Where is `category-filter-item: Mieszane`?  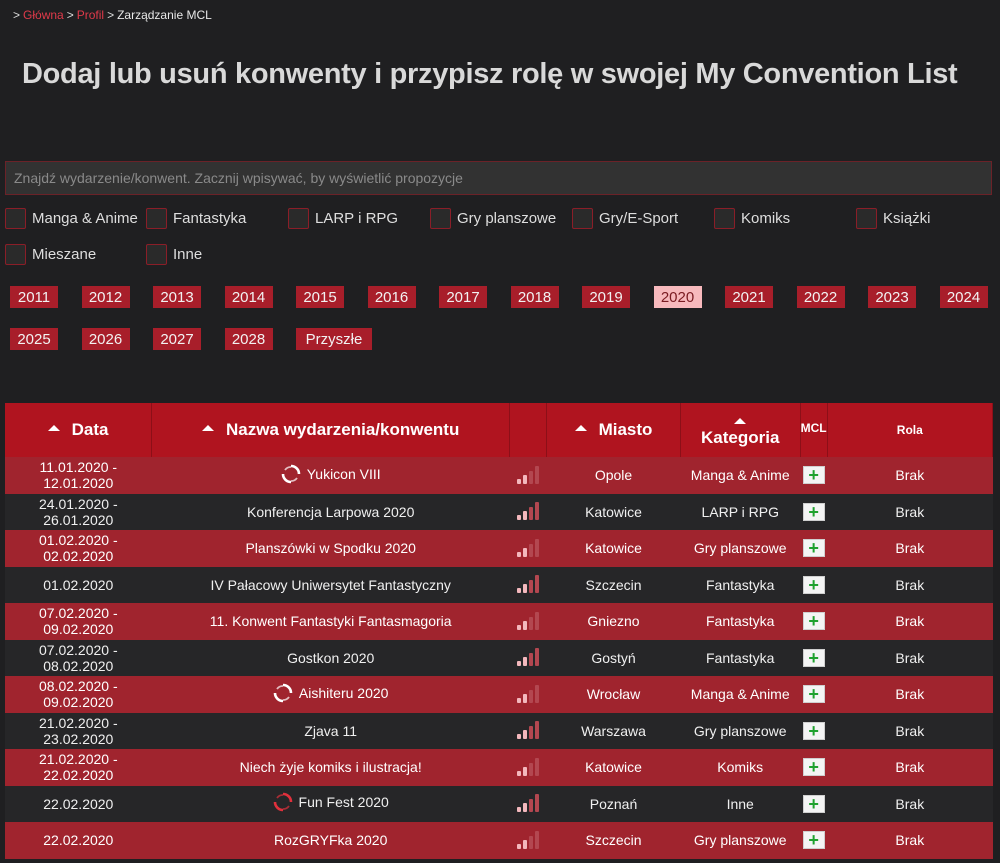 category-filter-item: Mieszane is located at coordinates (50, 254).